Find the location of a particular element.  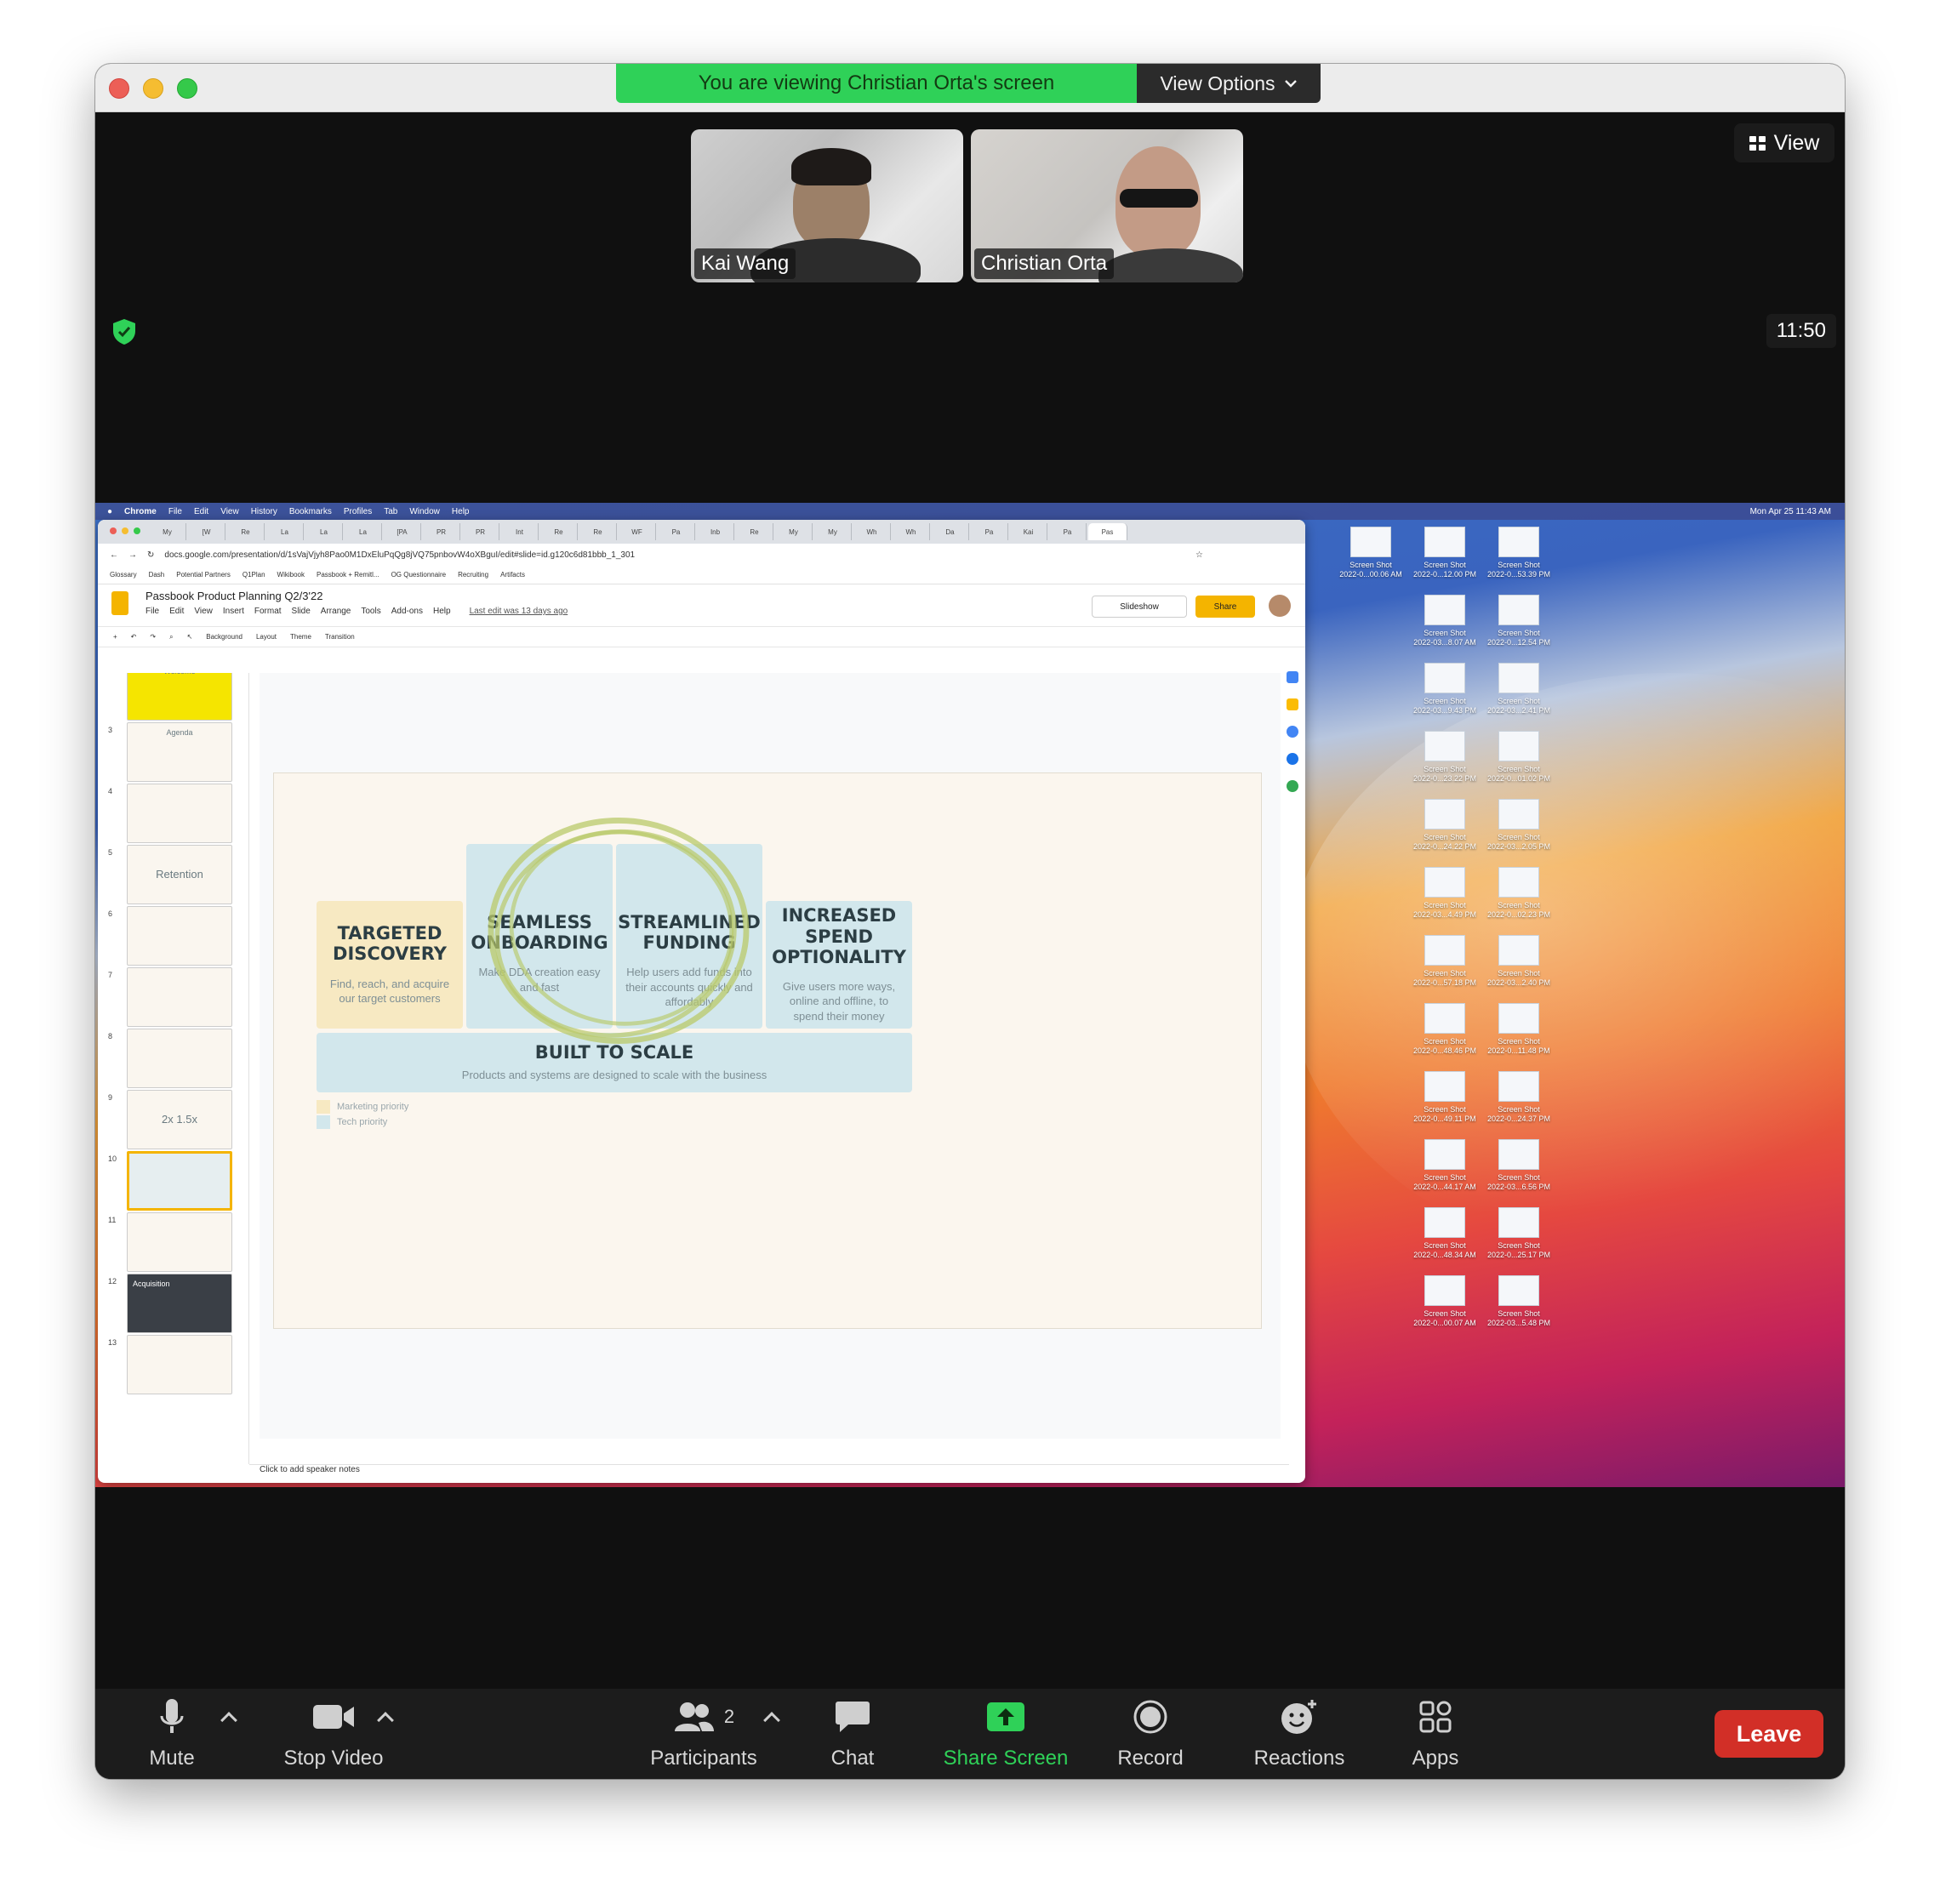

desktop-file: Screen Shot 2022-0...00.06 AM is located at coordinates (1370, 553).